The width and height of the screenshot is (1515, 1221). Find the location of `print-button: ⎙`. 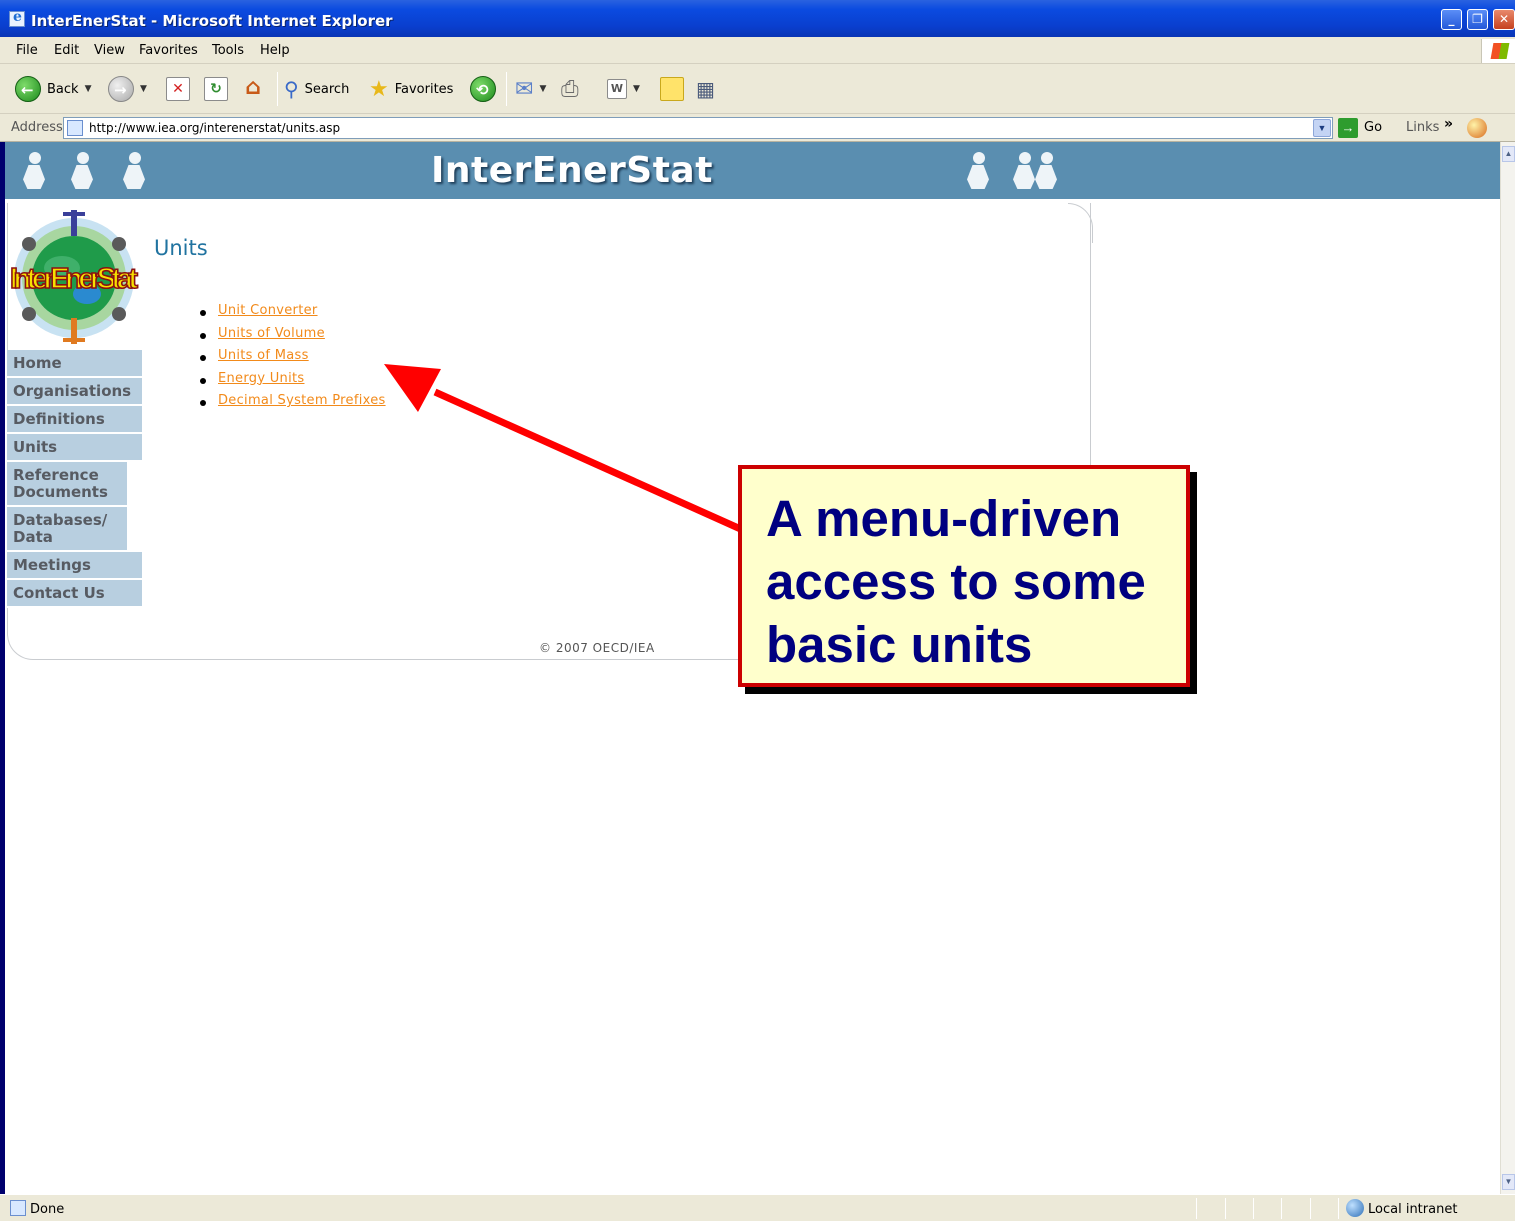

print-button: ⎙ is located at coordinates (570, 89).